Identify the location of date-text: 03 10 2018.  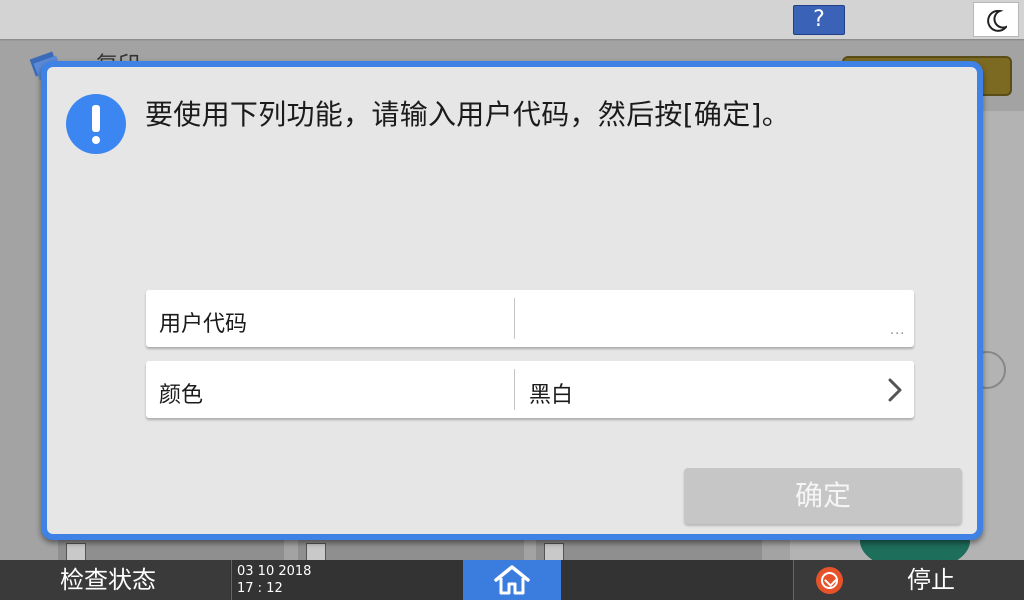
(274, 571).